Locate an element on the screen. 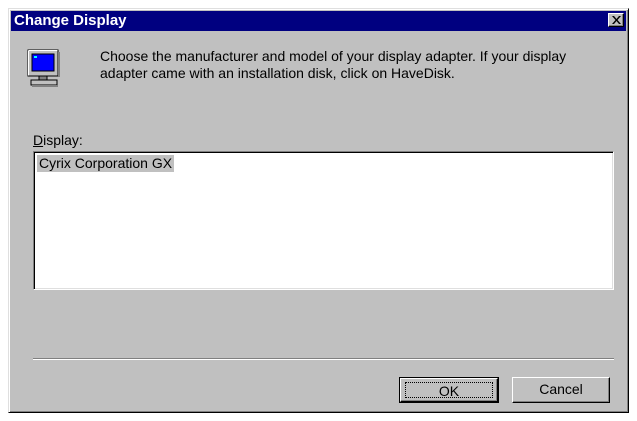  ok-button: OK is located at coordinates (449, 390).